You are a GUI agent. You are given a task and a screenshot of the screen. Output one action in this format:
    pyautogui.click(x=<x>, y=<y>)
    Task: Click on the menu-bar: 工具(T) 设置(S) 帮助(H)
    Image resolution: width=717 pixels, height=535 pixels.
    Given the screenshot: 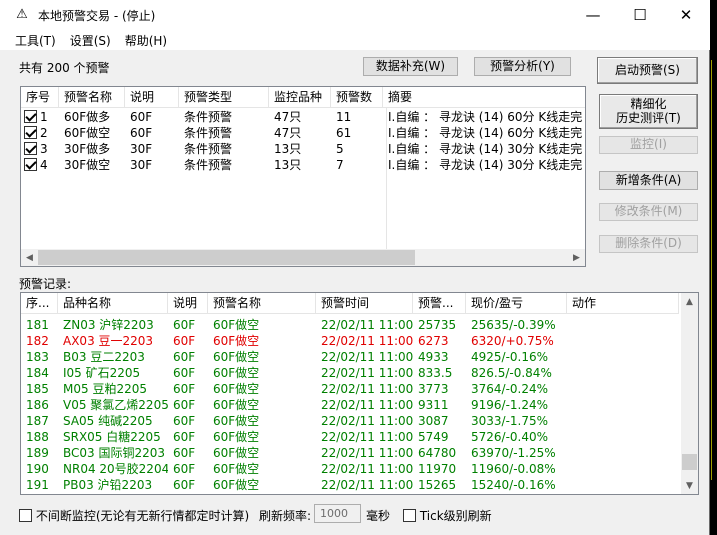 What is the action you would take?
    pyautogui.click(x=355, y=40)
    